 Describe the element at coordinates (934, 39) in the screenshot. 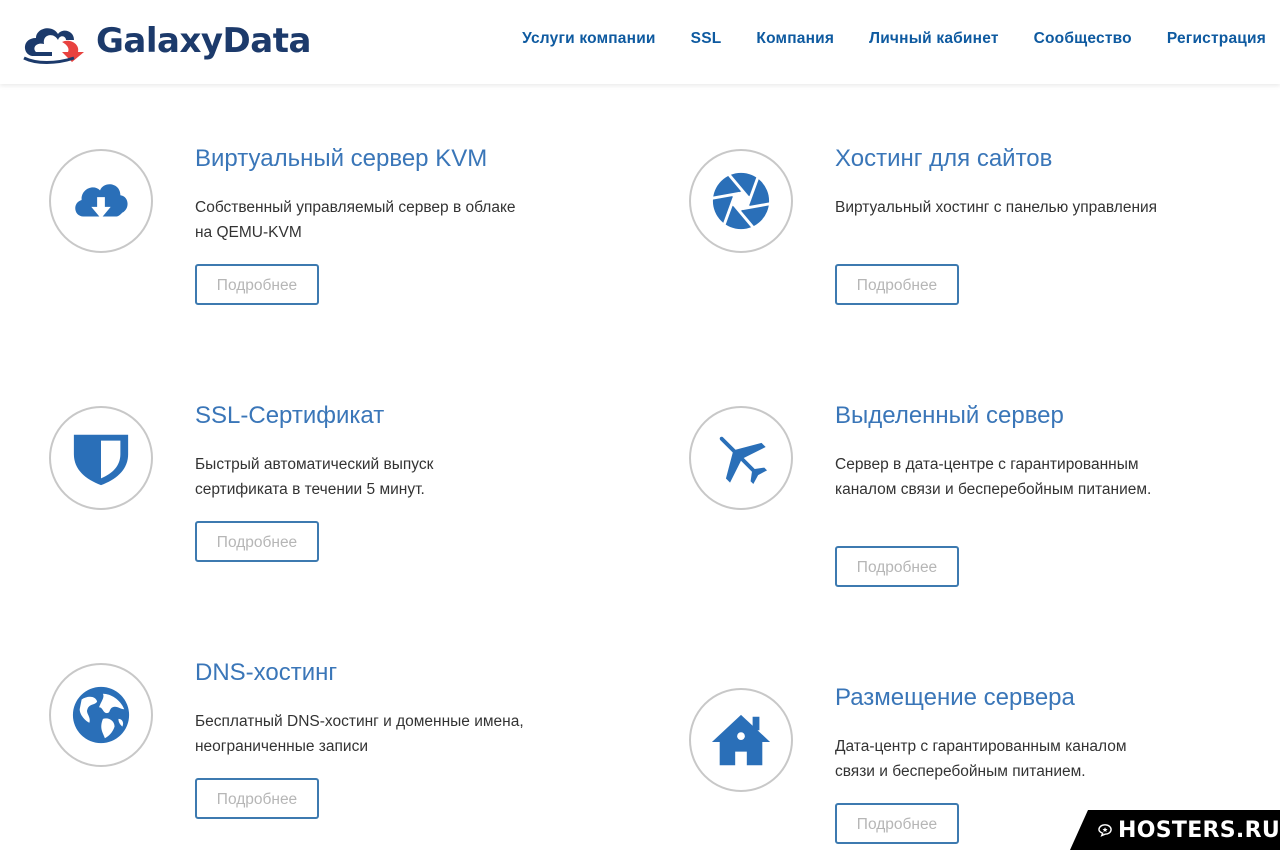

I see `nav-account: Личный кабинет` at that location.